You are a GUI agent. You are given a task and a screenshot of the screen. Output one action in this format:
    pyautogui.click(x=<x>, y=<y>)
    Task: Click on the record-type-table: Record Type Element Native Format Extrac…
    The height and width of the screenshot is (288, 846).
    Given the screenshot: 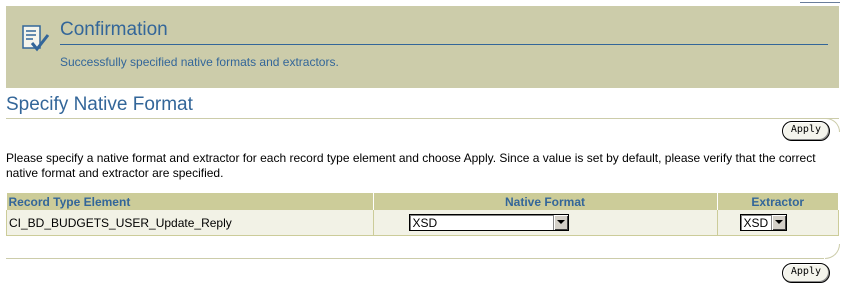 What is the action you would take?
    pyautogui.click(x=422, y=214)
    